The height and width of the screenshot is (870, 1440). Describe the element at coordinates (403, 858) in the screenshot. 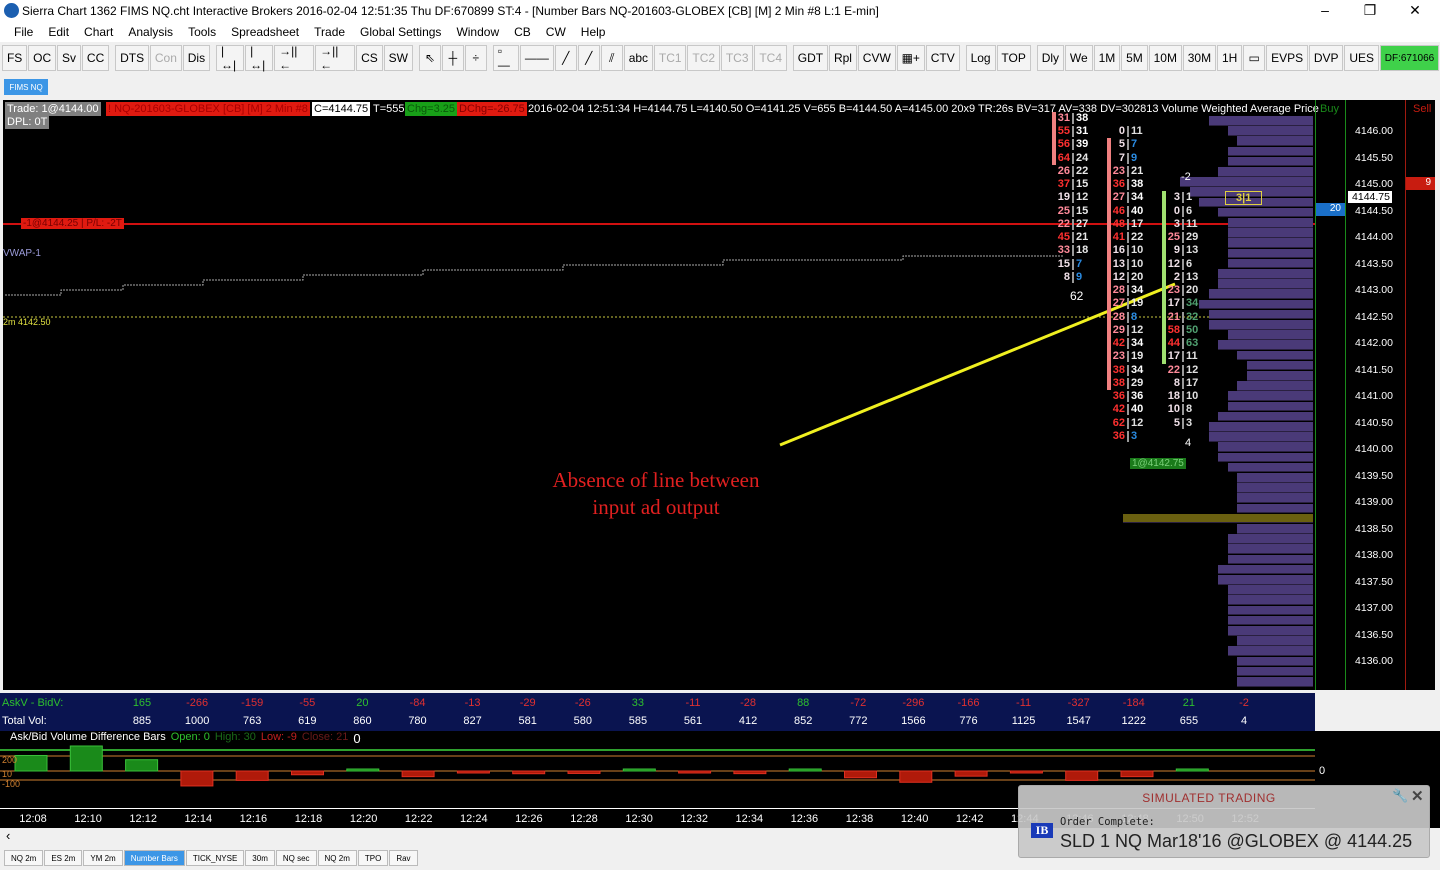

I see `chart-tab: Rav` at that location.